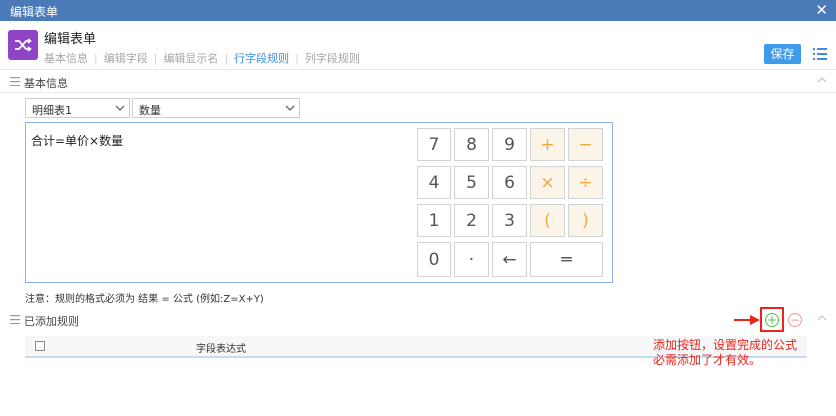  Describe the element at coordinates (566, 259) in the screenshot. I see `key-equals: ═` at that location.